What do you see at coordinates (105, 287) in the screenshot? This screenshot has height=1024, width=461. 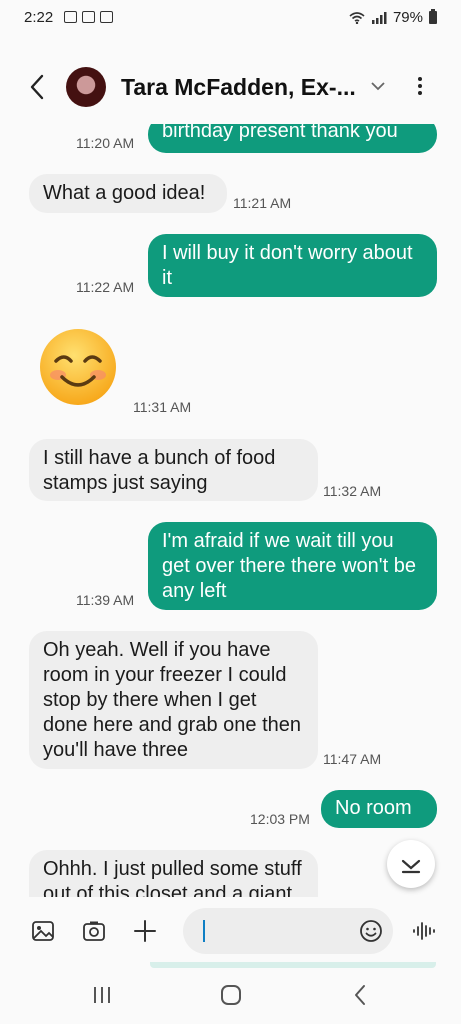 I see `message-timestamp: 11:22 AM` at bounding box center [105, 287].